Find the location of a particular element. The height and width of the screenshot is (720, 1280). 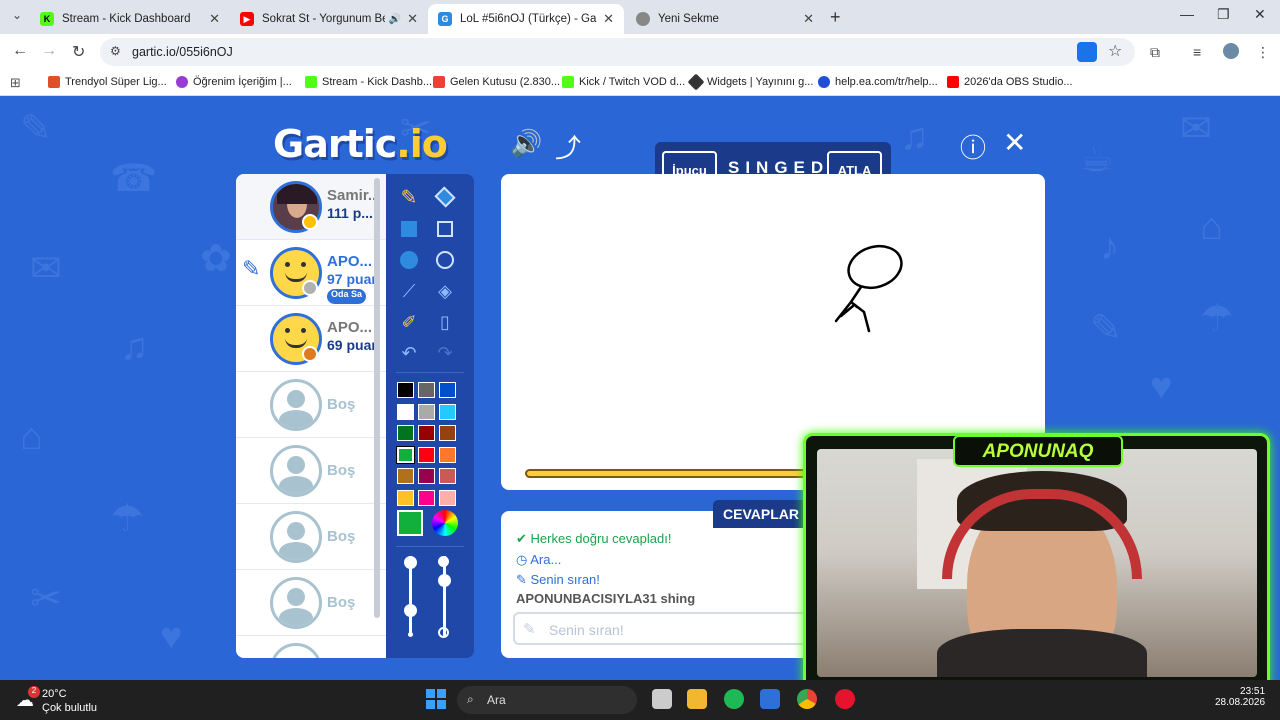

file-explorer-icon is located at coordinates (697, 699).